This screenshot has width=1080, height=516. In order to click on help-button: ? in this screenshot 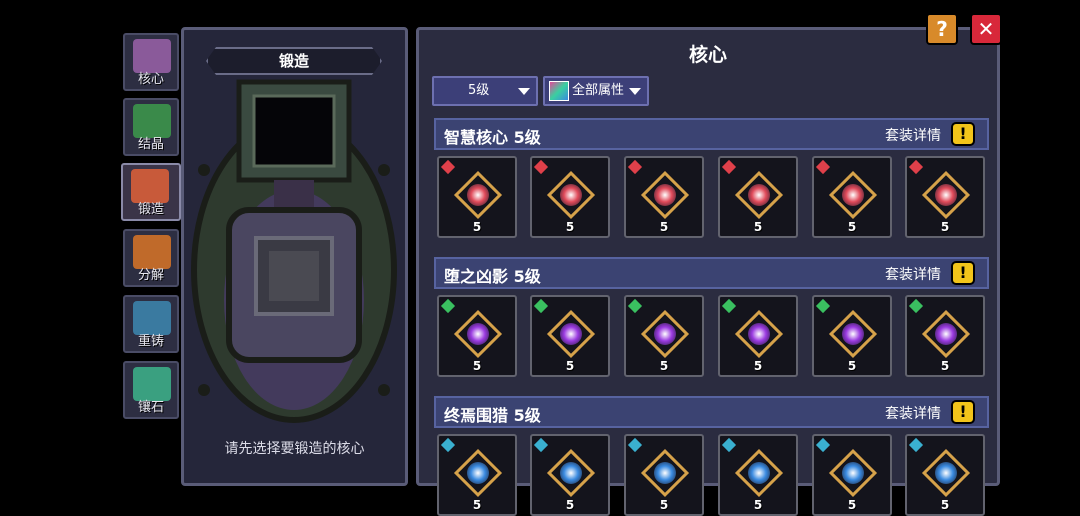, I will do `click(942, 29)`.